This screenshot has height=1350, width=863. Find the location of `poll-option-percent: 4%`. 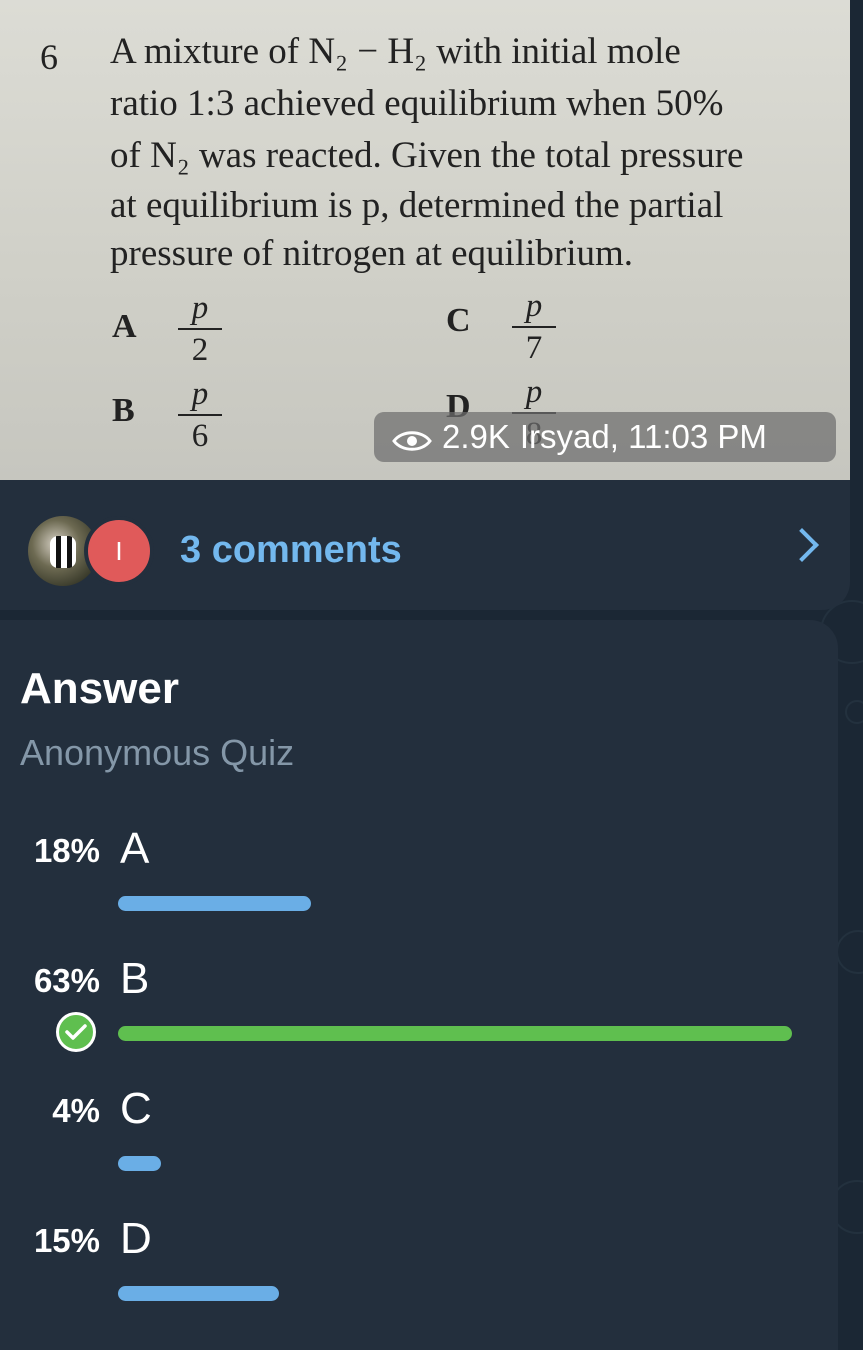

poll-option-percent: 4% is located at coordinates (76, 1110).